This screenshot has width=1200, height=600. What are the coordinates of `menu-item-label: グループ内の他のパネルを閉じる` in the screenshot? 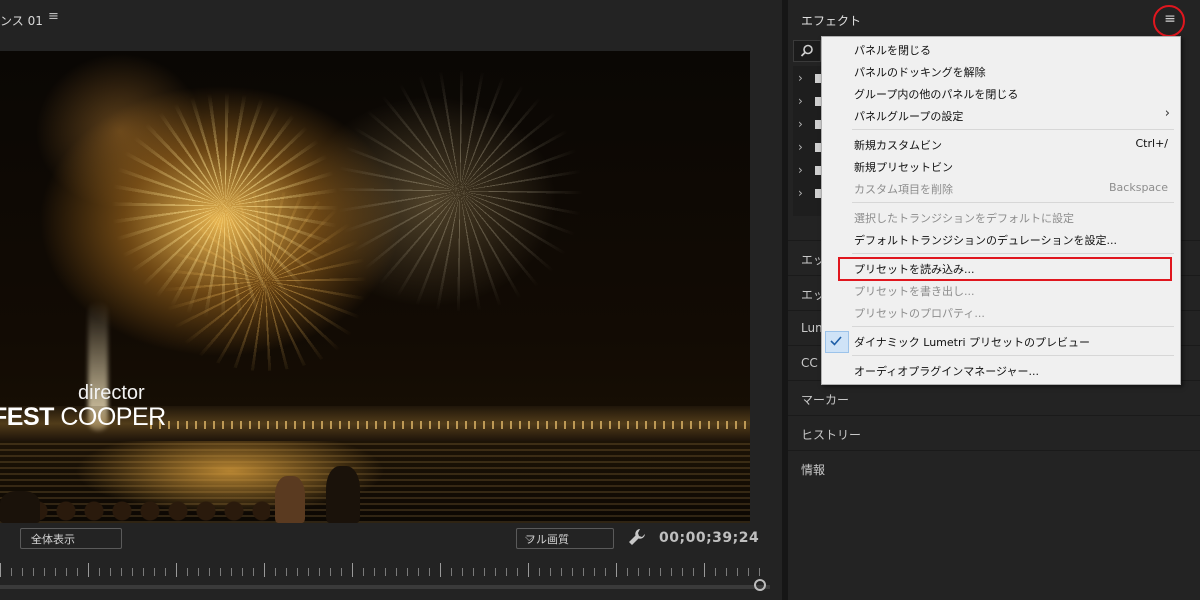 It's located at (936, 94).